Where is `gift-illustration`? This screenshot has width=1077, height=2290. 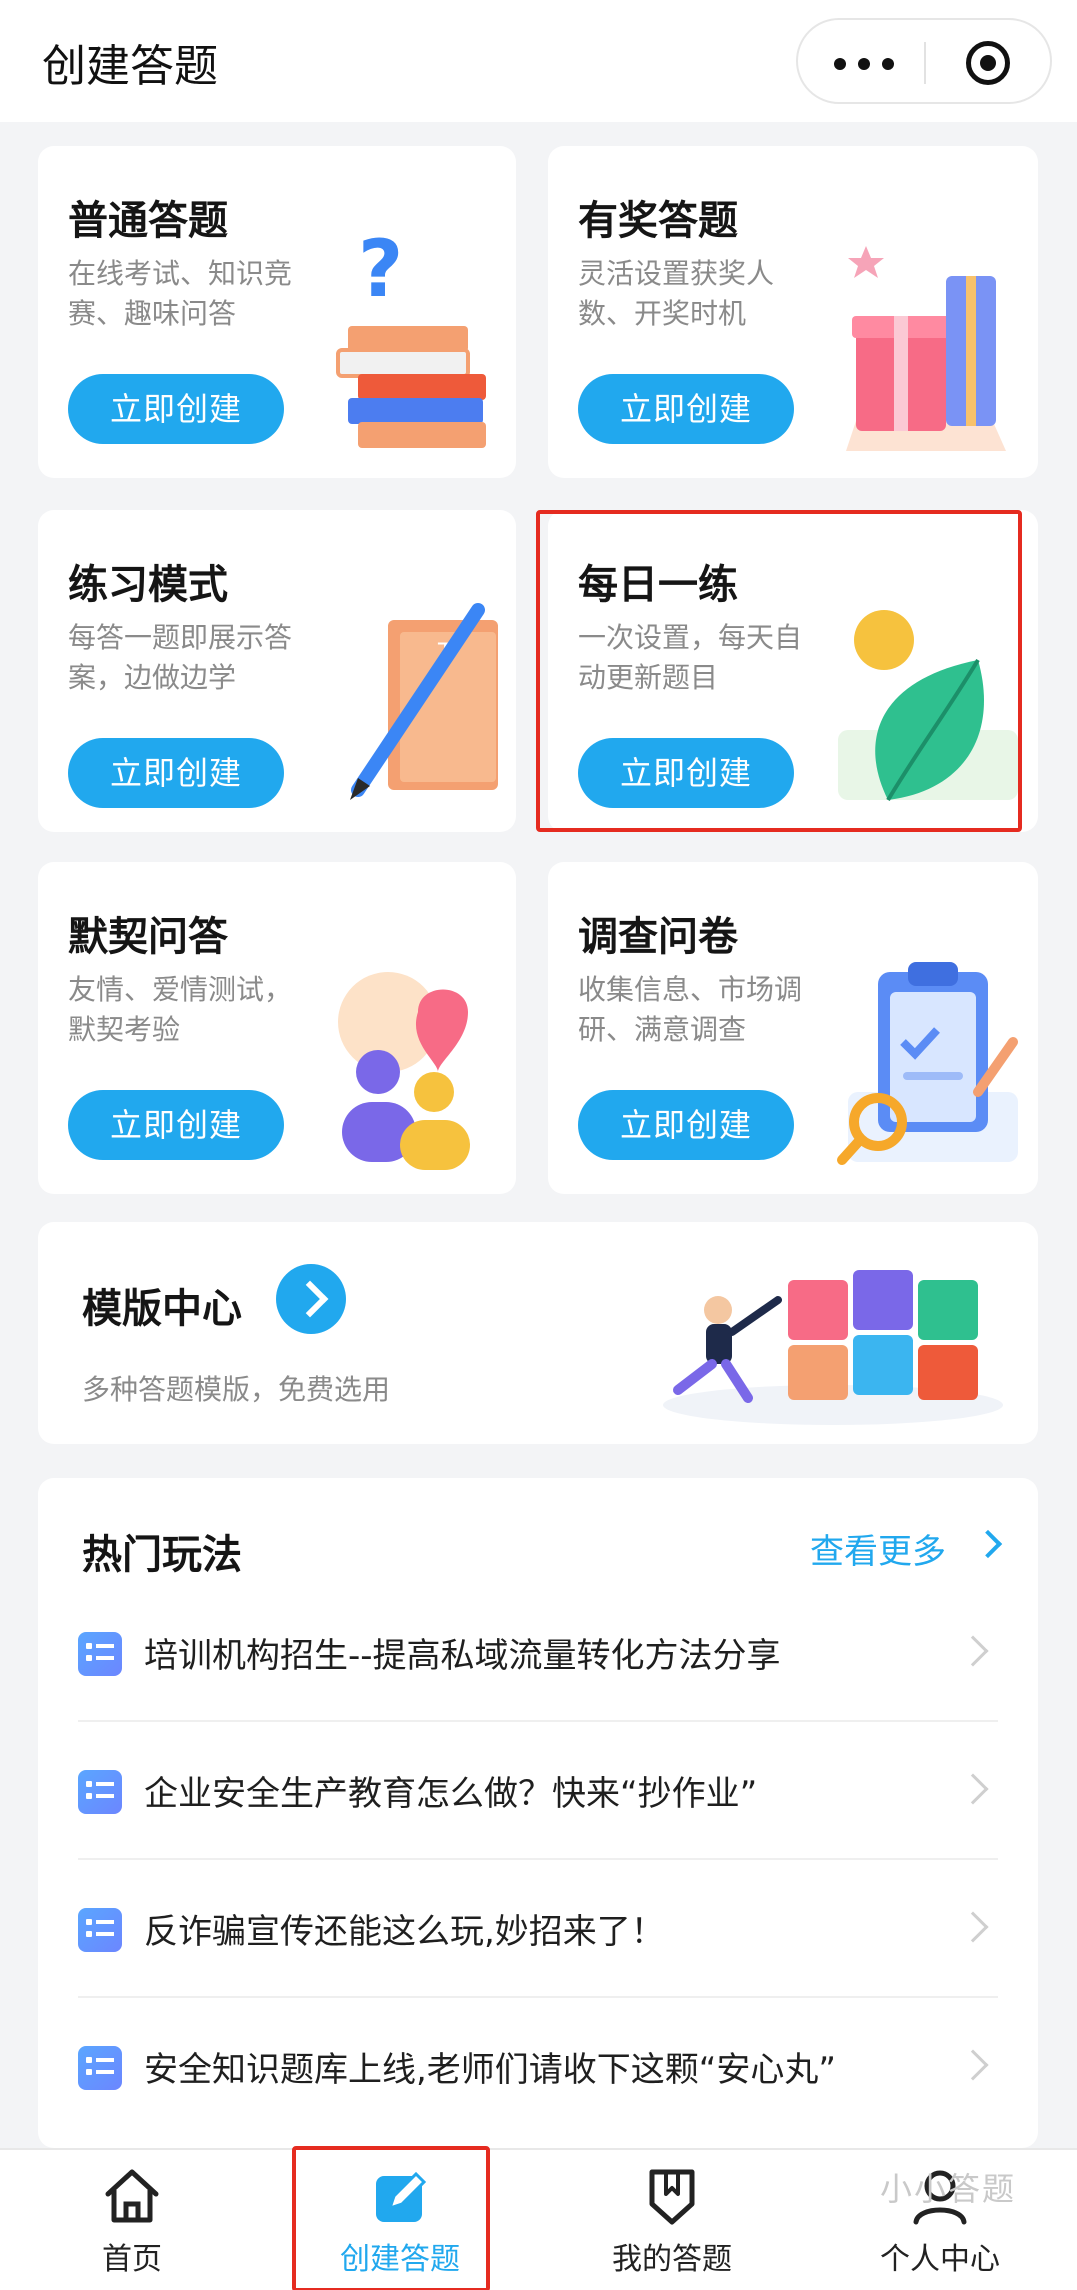
gift-illustration is located at coordinates (926, 348).